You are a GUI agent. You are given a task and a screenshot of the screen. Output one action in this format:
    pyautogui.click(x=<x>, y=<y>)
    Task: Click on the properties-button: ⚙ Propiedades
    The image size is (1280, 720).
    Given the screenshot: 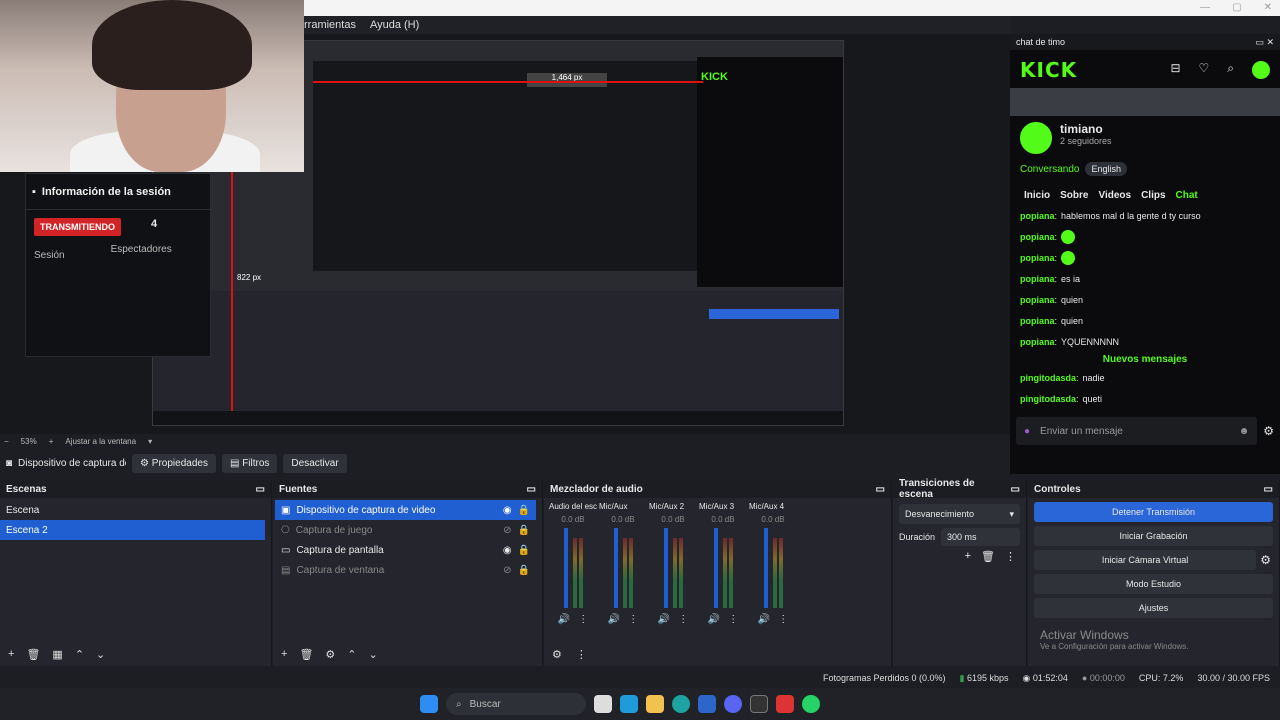 What is the action you would take?
    pyautogui.click(x=174, y=463)
    